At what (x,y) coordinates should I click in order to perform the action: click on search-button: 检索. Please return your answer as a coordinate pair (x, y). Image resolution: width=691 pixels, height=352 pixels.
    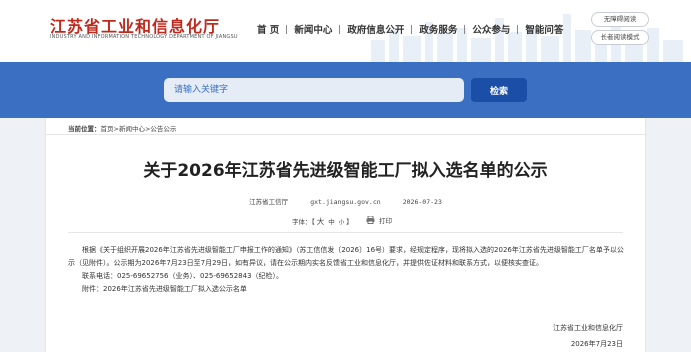
    Looking at the image, I should click on (499, 90).